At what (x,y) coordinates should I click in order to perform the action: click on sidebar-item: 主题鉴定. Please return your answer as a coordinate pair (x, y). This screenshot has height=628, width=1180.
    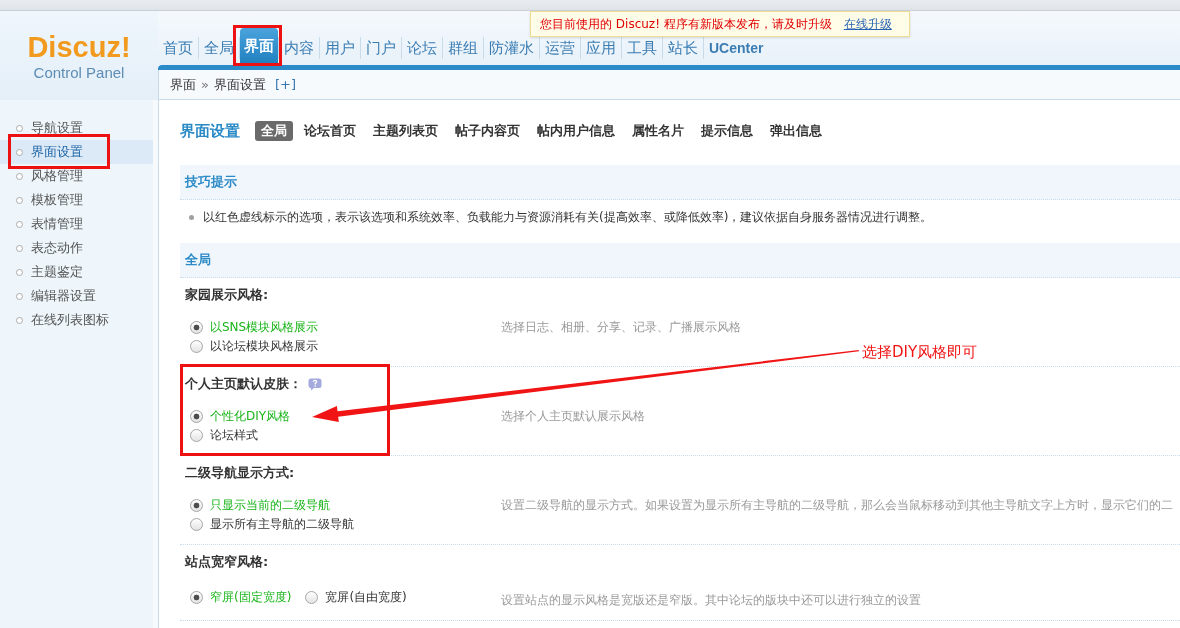
    Looking at the image, I should click on (76, 272).